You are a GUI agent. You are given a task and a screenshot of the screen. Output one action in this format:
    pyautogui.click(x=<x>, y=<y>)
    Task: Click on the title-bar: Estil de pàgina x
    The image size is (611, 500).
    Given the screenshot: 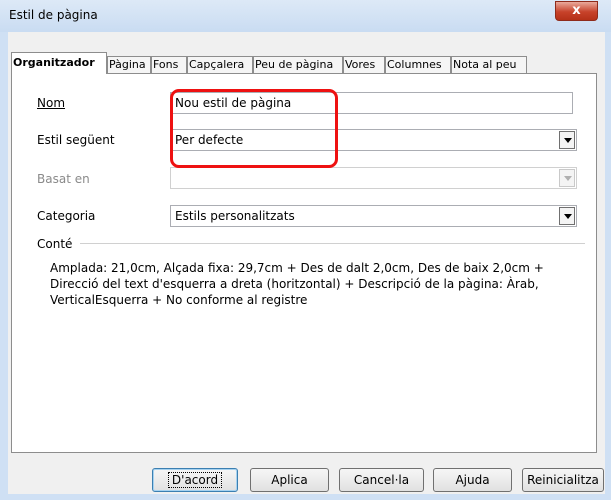 What is the action you would take?
    pyautogui.click(x=305, y=16)
    